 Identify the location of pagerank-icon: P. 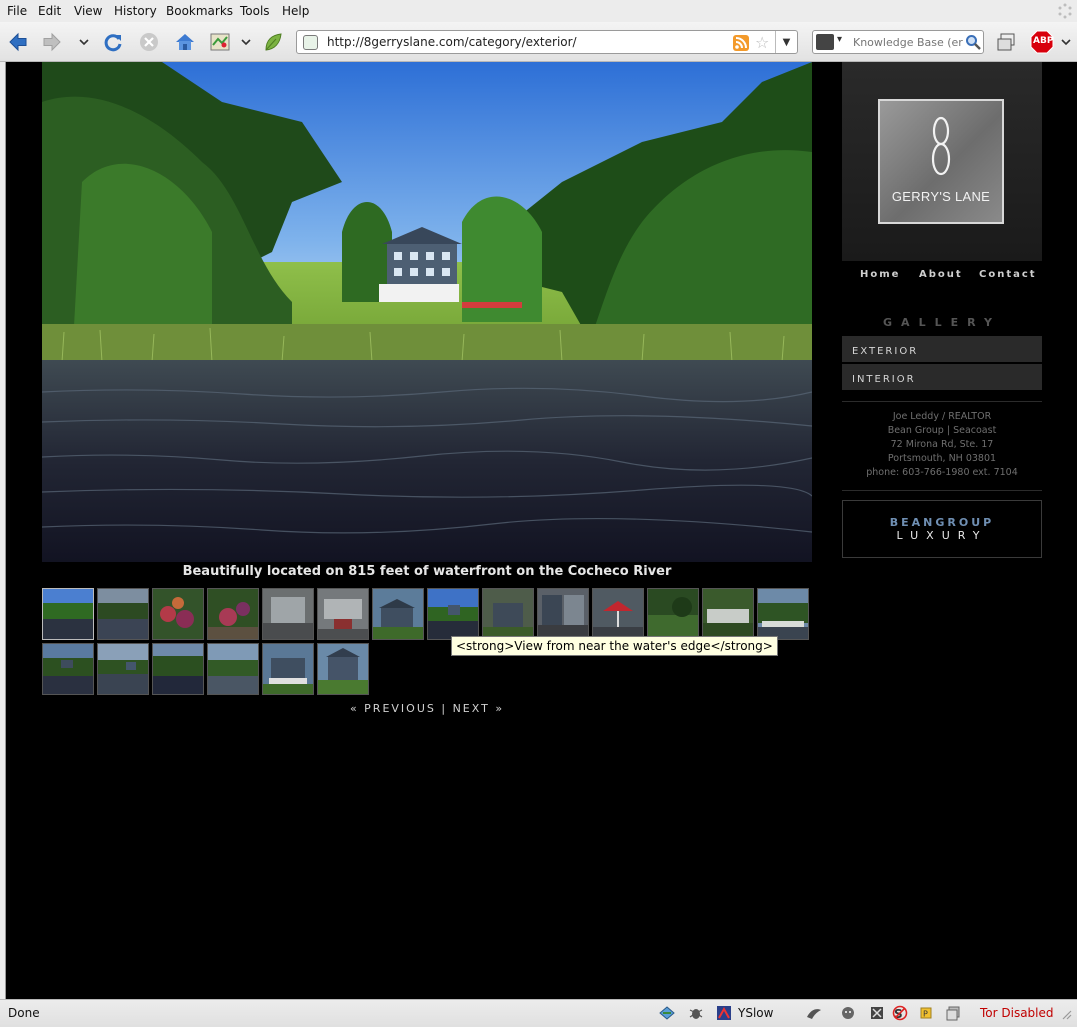
(926, 1013).